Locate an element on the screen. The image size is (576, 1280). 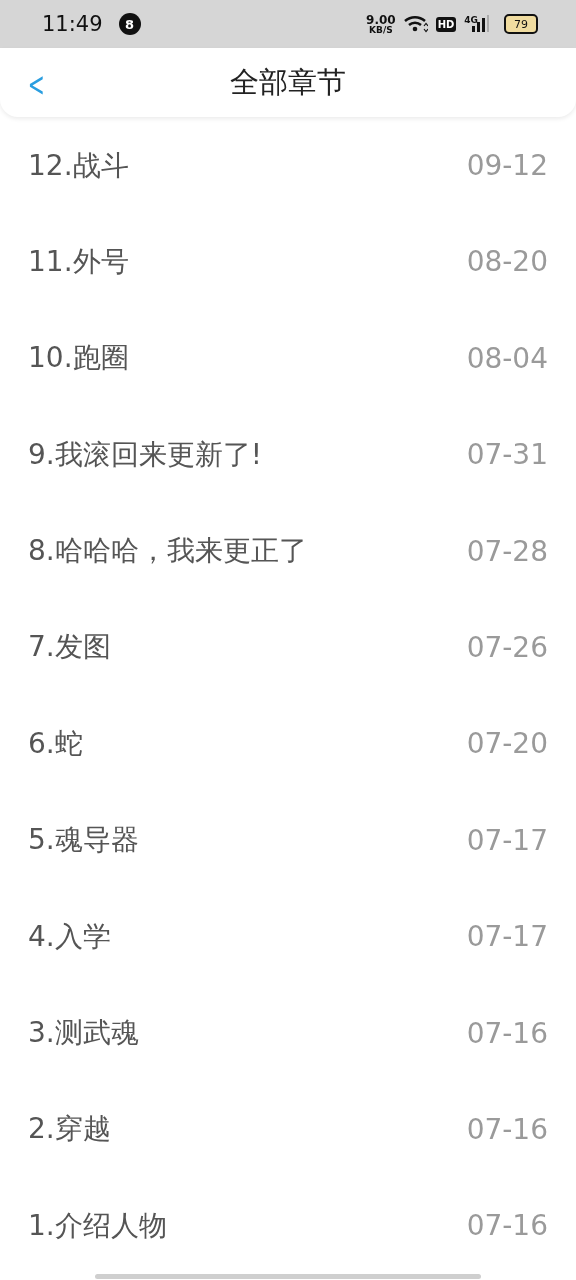
chapter-item: 9.我滚回来更新了! 07-31 is located at coordinates (288, 454).